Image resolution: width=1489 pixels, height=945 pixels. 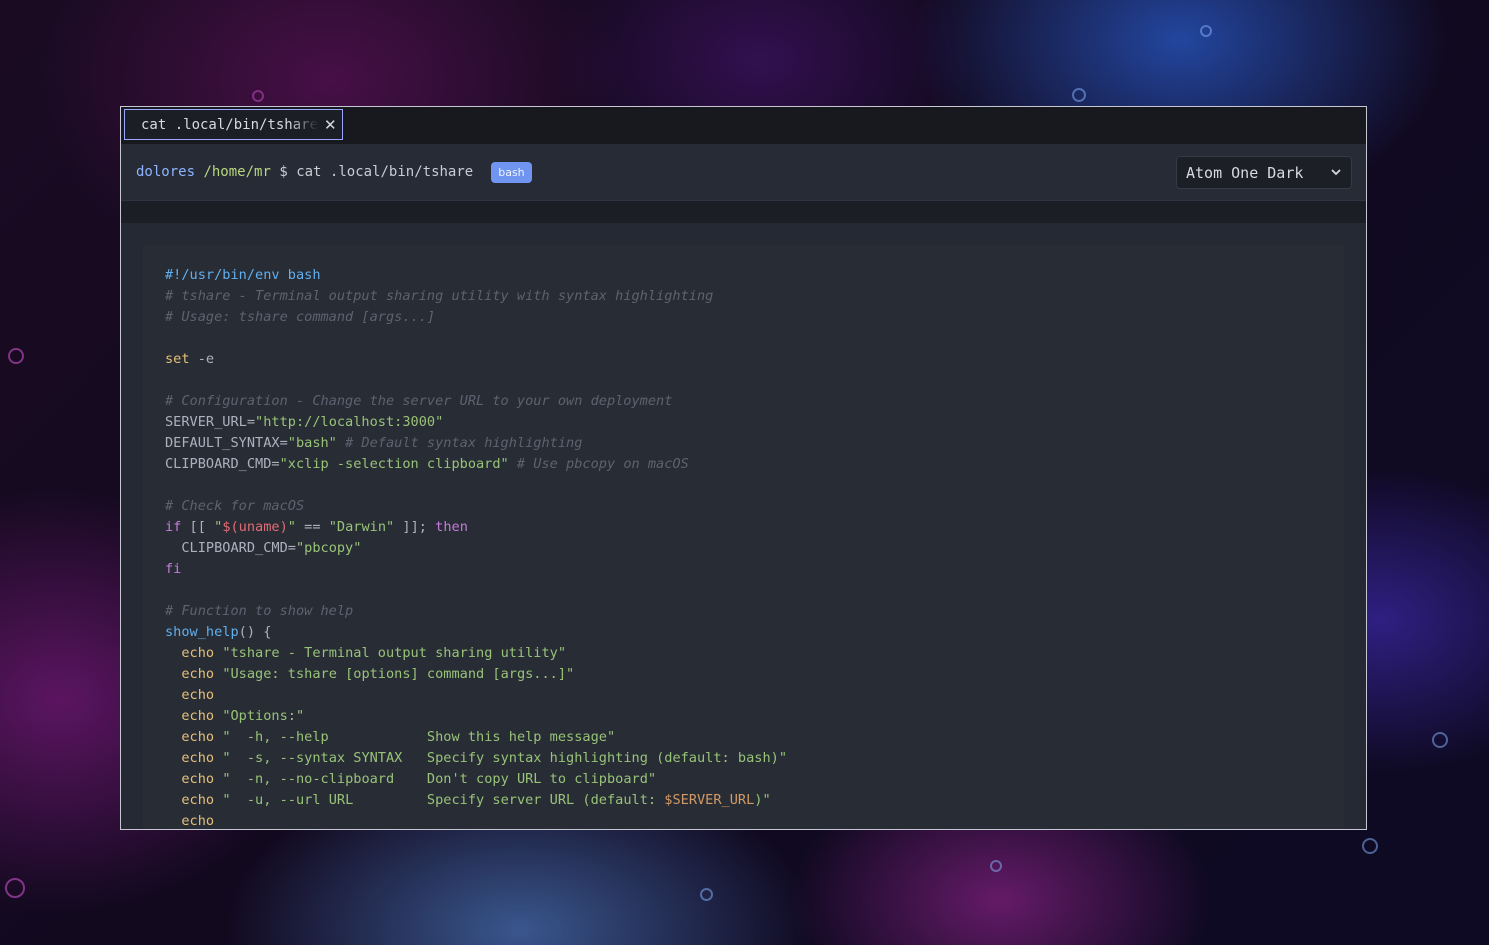 What do you see at coordinates (300, 317) in the screenshot?
I see `code-token: # Usage: tshare command [args...]` at bounding box center [300, 317].